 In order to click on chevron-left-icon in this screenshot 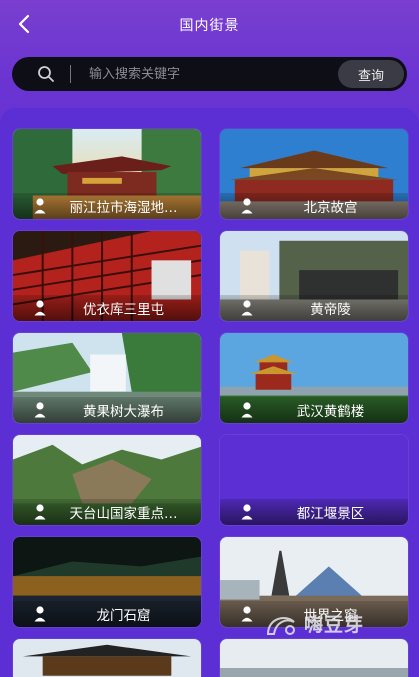, I will do `click(24, 24)`.